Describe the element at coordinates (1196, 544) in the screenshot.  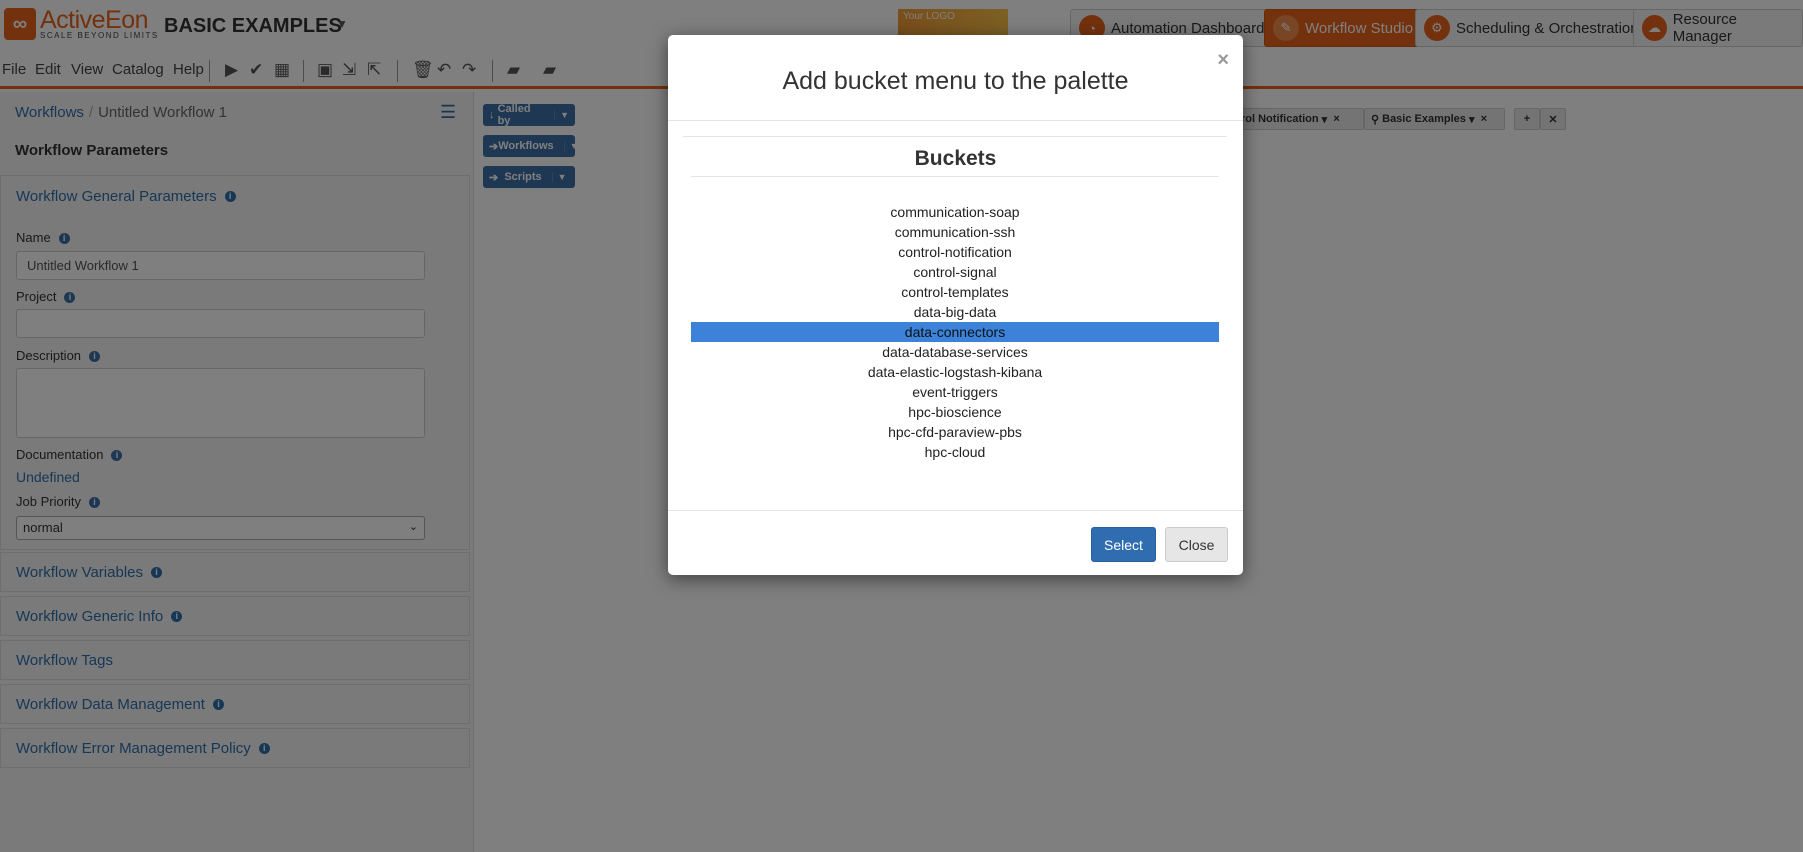
I see `close-button: Close` at that location.